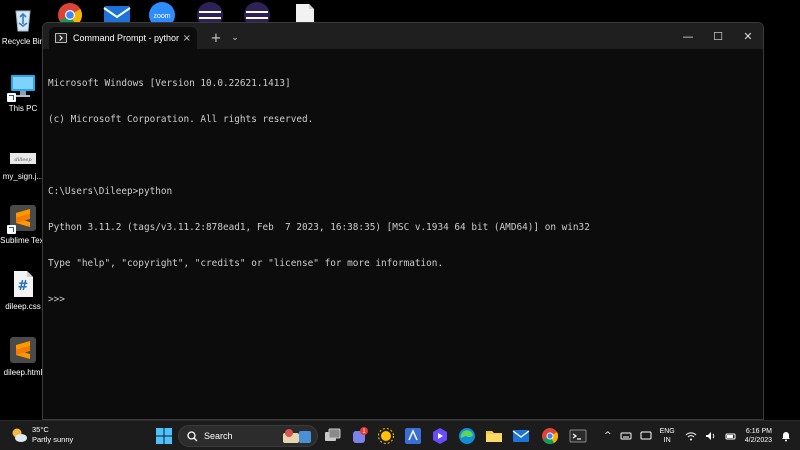  What do you see at coordinates (758, 440) in the screenshot?
I see `clock-date: 4/2/2023` at bounding box center [758, 440].